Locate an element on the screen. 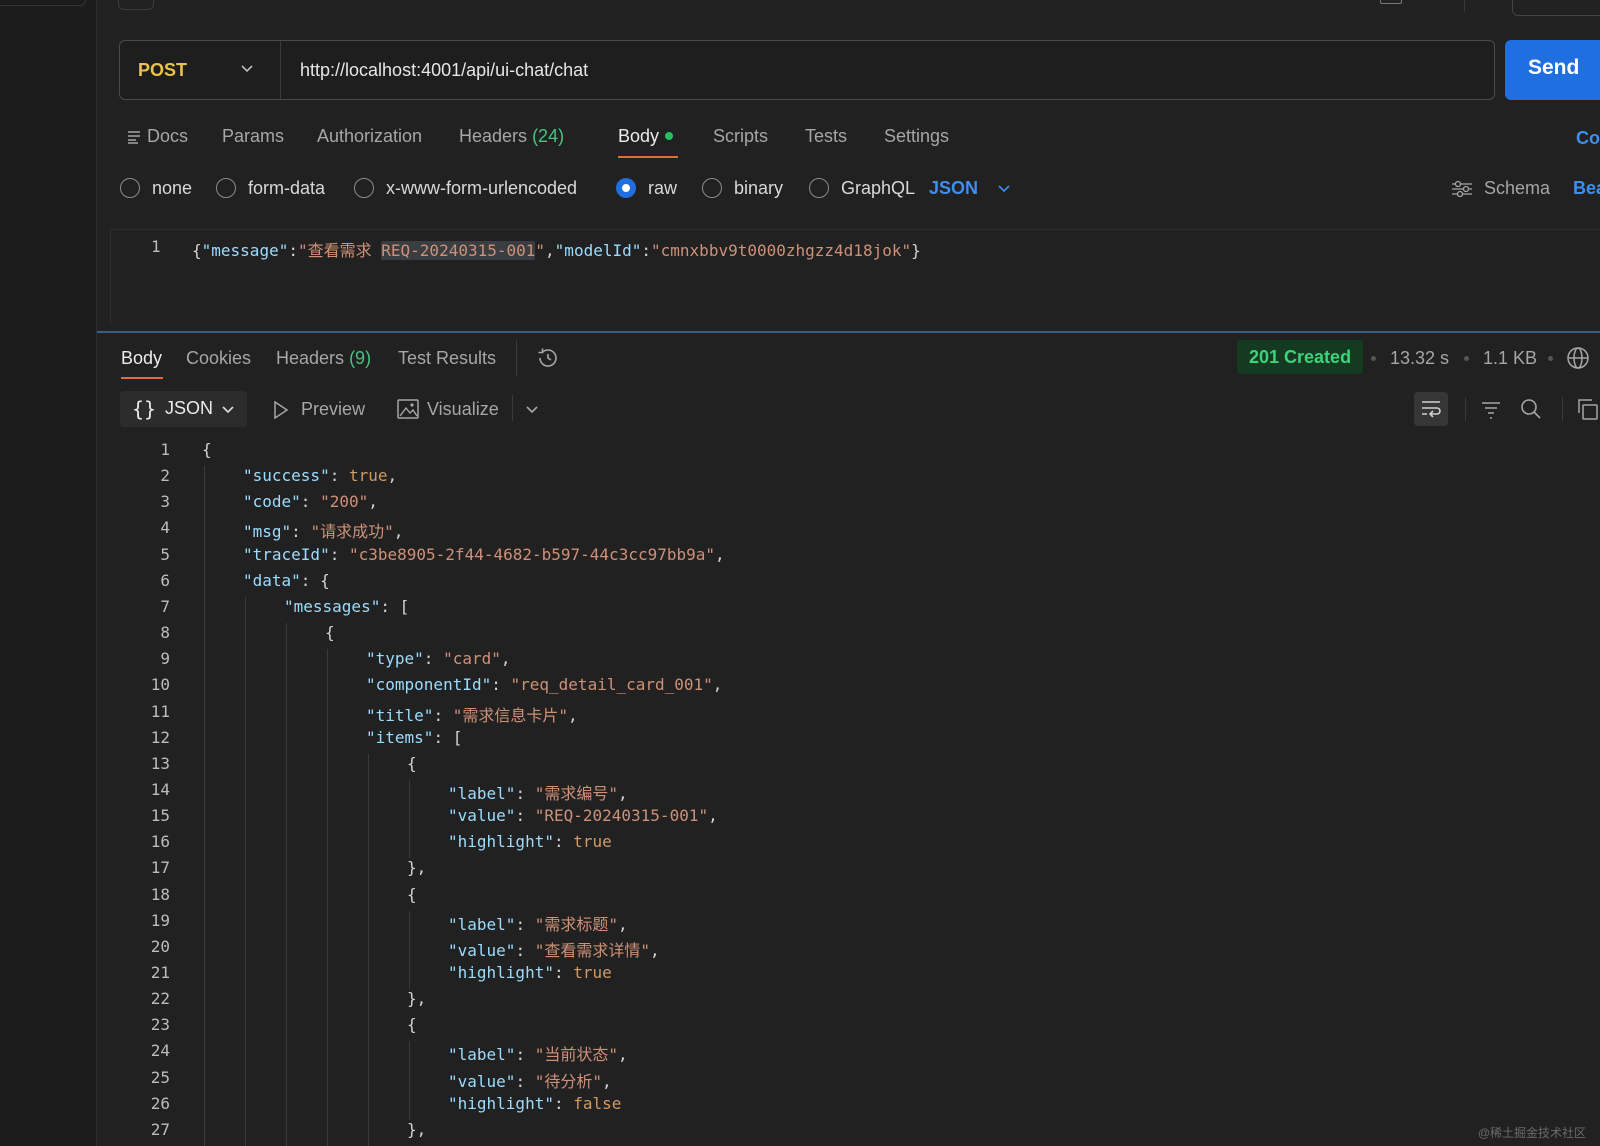 Image resolution: width=1600 pixels, height=1146 pixels. tab-headers: Headers (24) is located at coordinates (511, 136).